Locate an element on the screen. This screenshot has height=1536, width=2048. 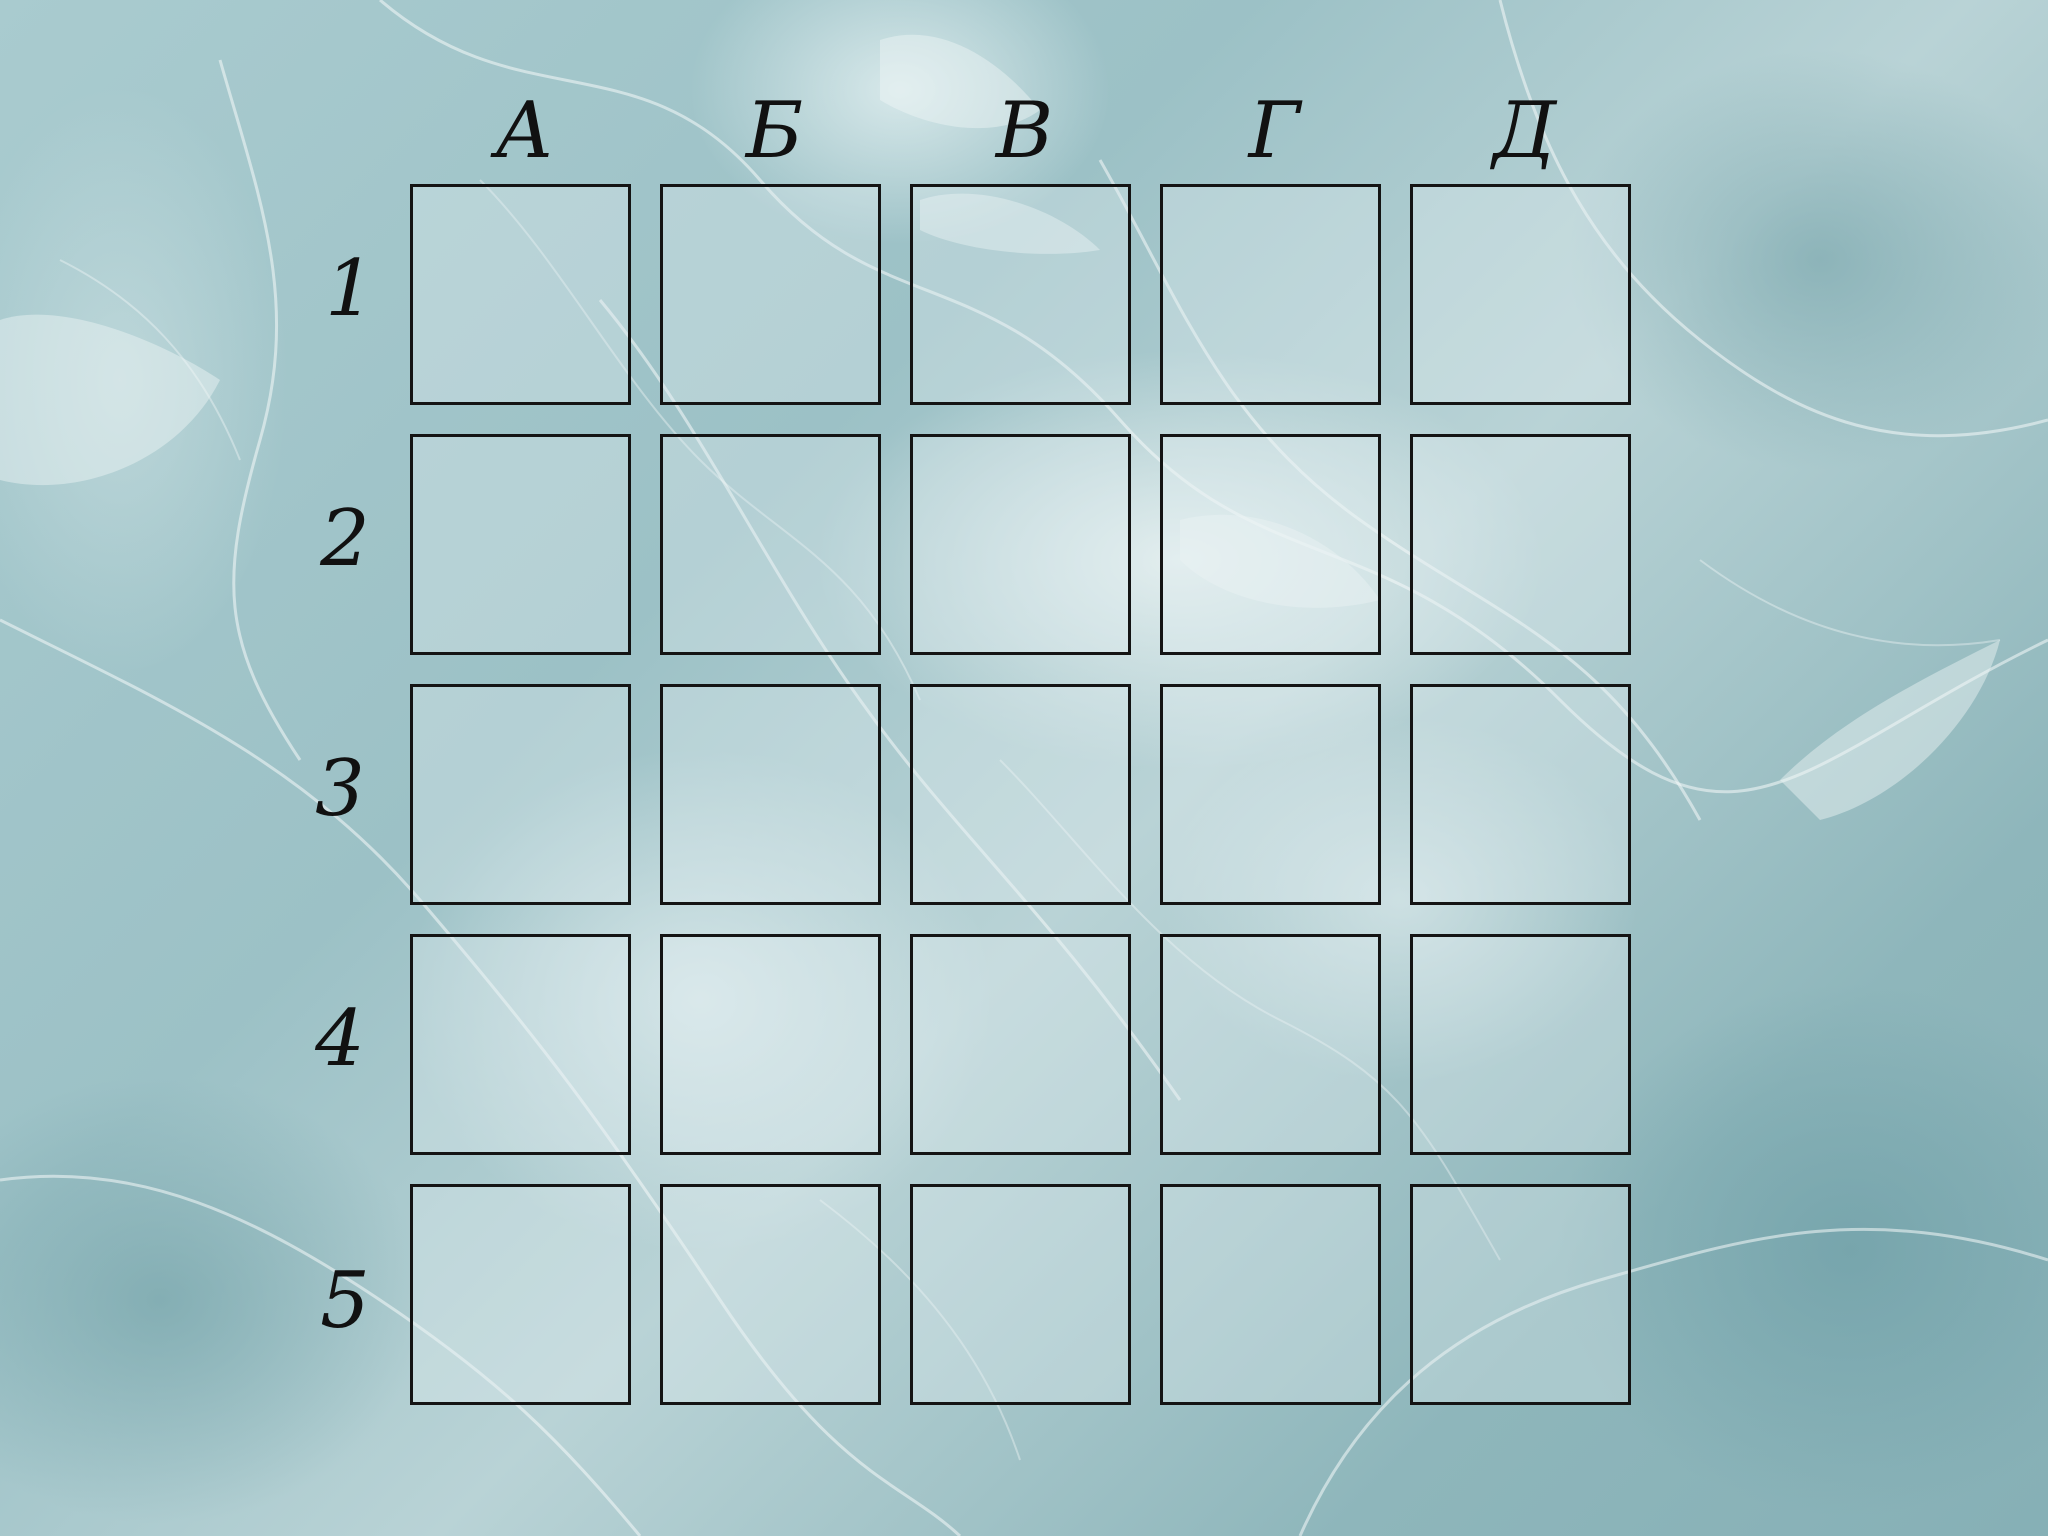
cell-a4 is located at coordinates (520, 1044).